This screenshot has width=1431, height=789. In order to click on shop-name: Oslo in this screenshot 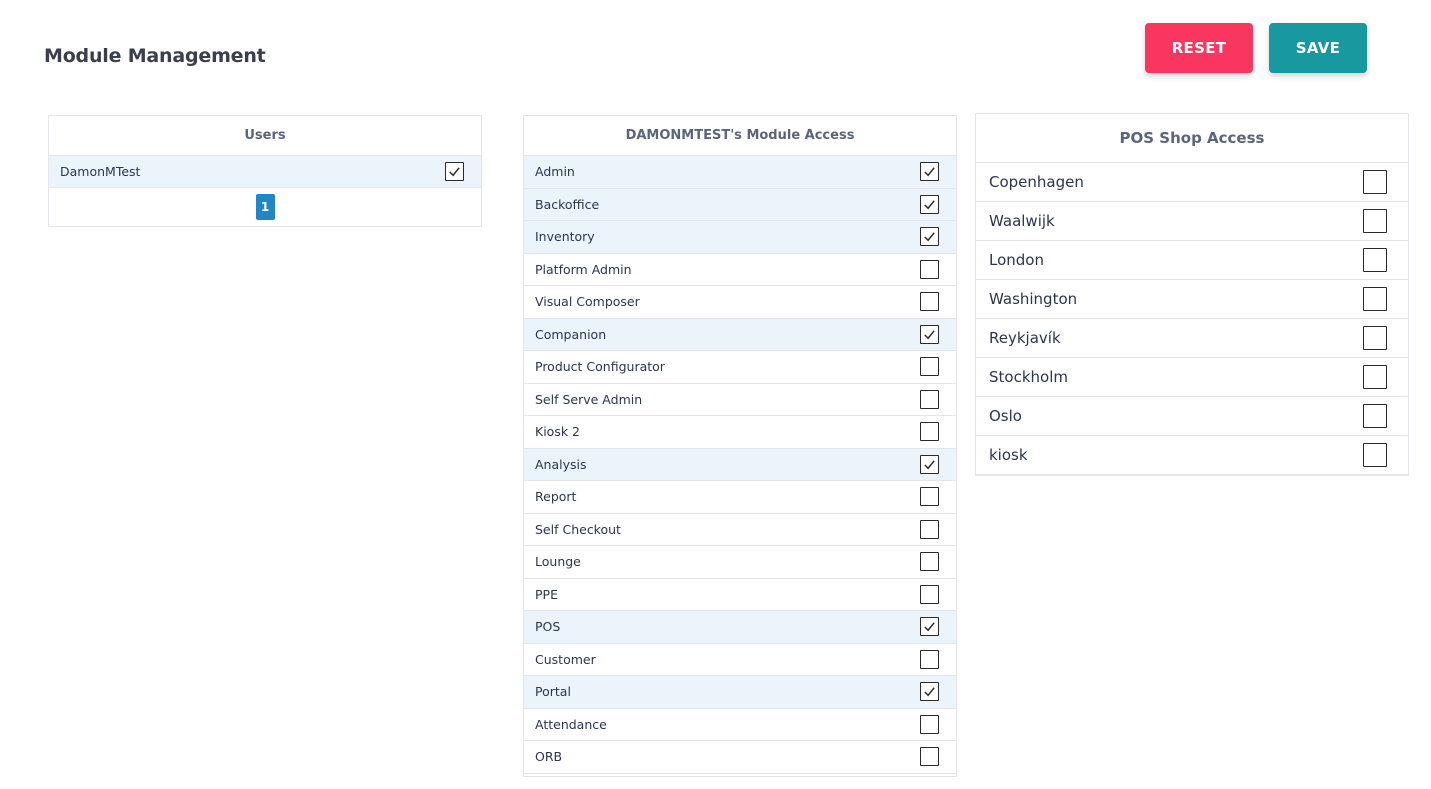, I will do `click(1005, 416)`.